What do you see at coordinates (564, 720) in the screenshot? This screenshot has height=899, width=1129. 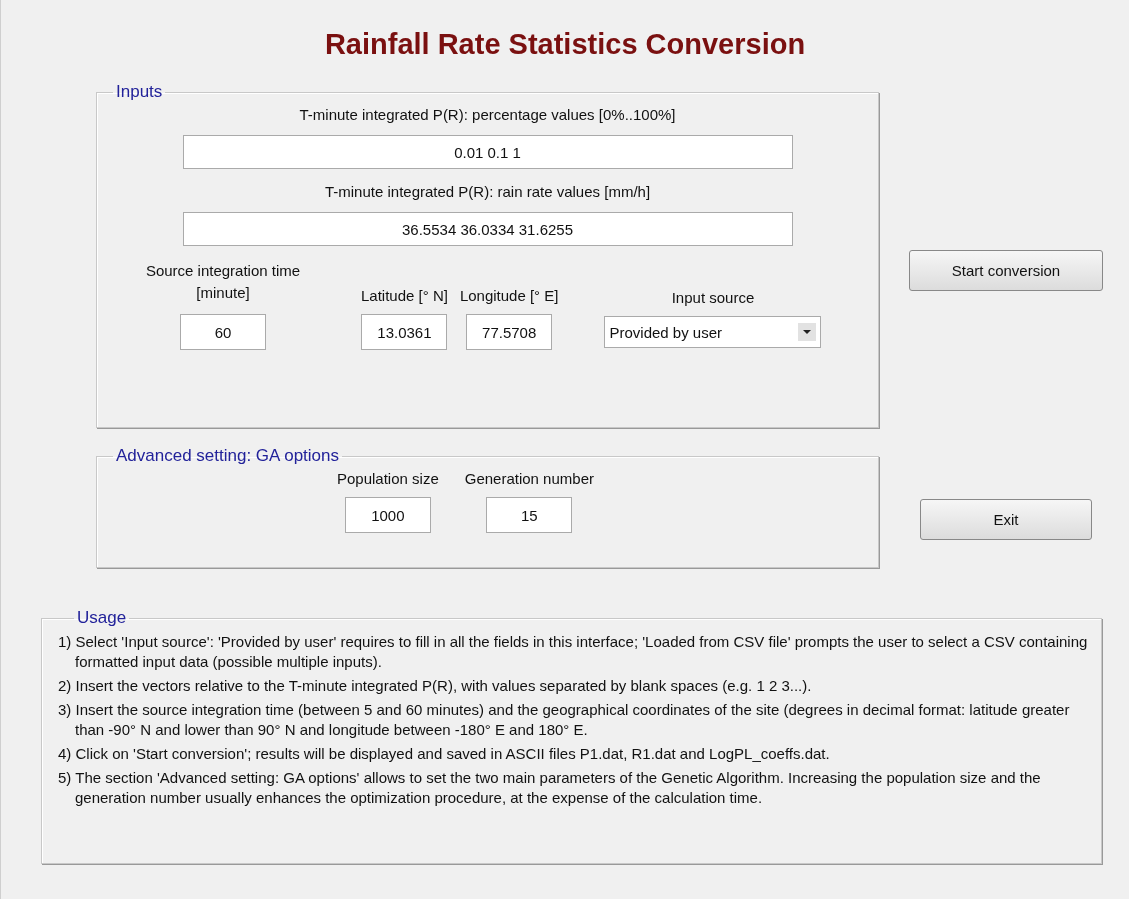 I see `usage-item: 3) Insert the source integration time (between 5 and 60 minutes) and the geographical coordinates of the site (degrees in decimal format: latitude greater than -90° N and lower than 90° N and longitude between -180° E and 180° E.` at bounding box center [564, 720].